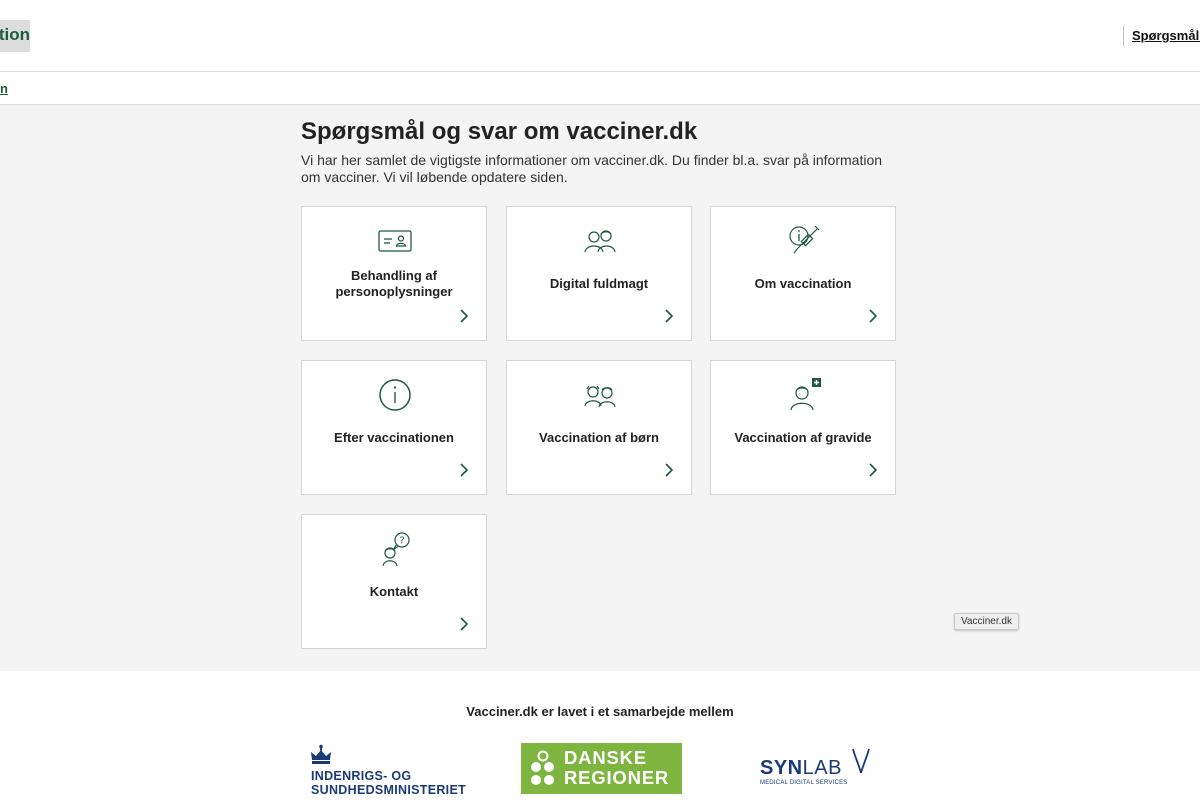  I want to click on card-title: Vaccination af børn, so click(599, 437).